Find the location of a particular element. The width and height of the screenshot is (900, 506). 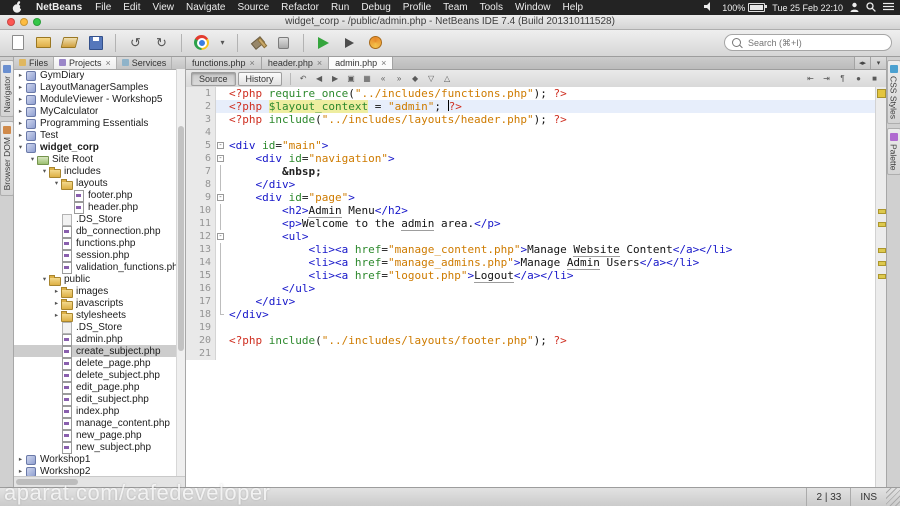

code-line: 2 <?php $layout_context = "admin"; ?> is located at coordinates (531, 106).